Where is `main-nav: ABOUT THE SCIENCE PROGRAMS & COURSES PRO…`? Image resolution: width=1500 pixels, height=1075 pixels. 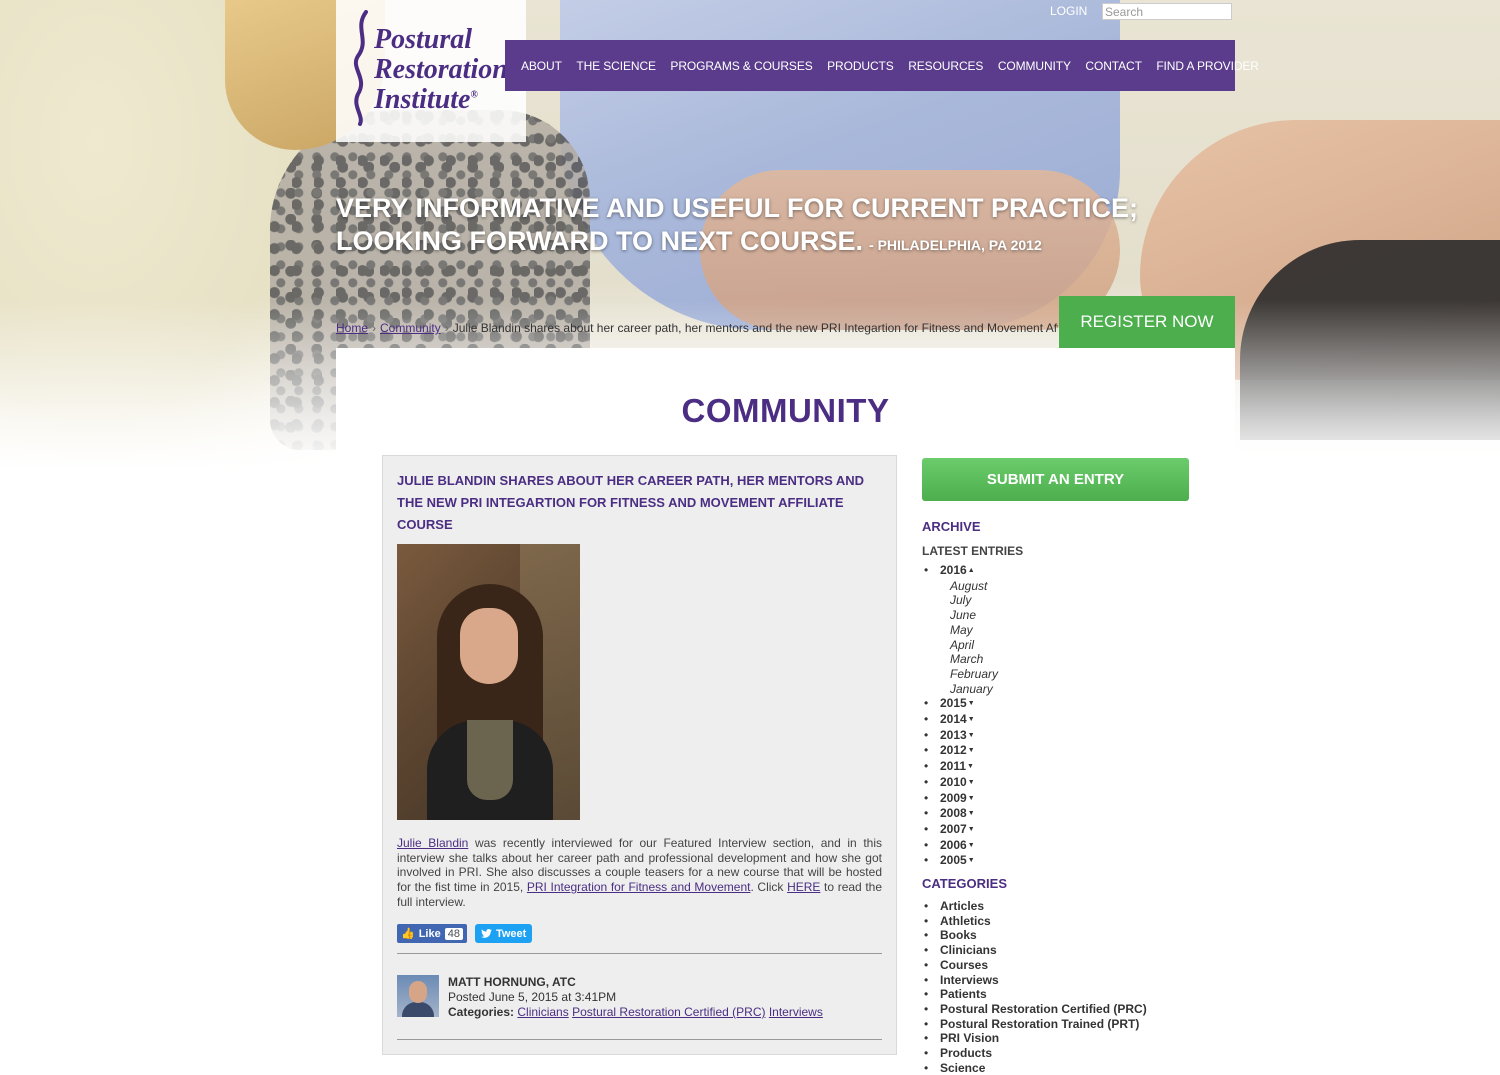 main-nav: ABOUT THE SCIENCE PROGRAMS & COURSES PRO… is located at coordinates (882, 65).